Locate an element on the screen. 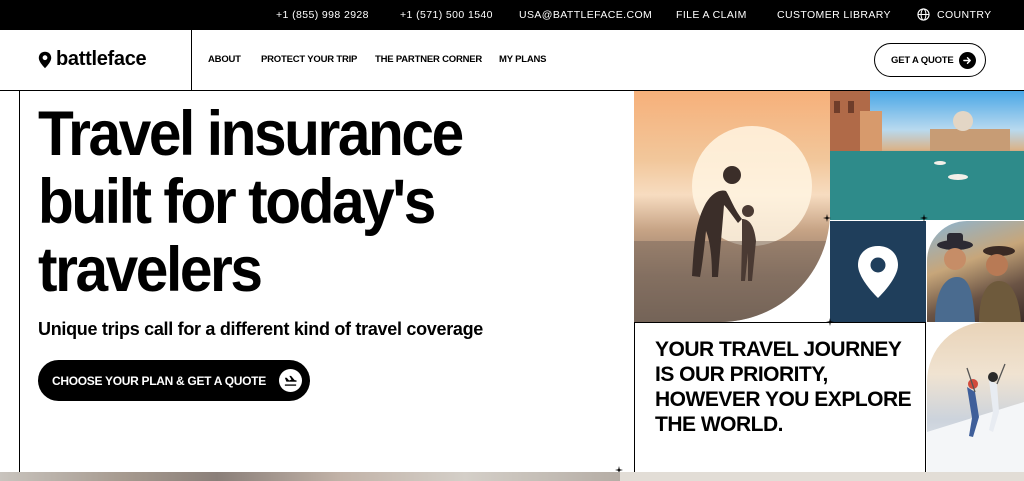 The image size is (1024, 481). nav-link-about: ABOUT is located at coordinates (224, 59).